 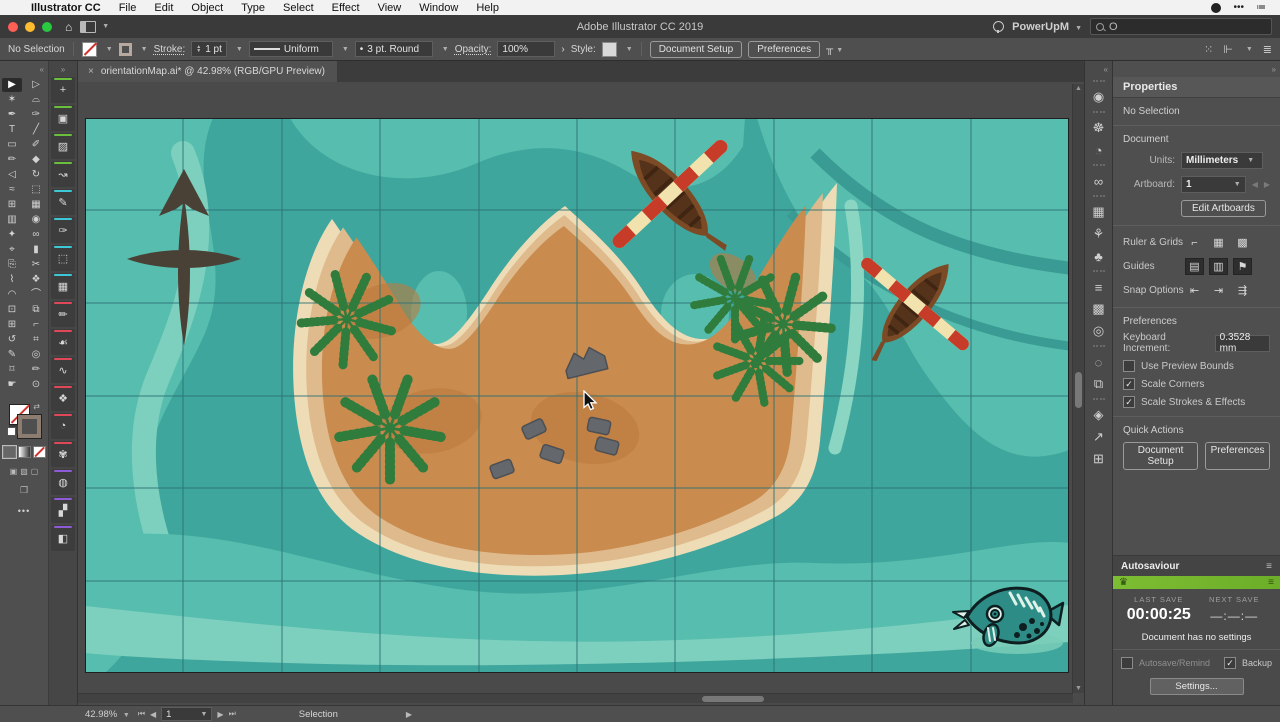 What do you see at coordinates (63, 426) in the screenshot?
I see `custom-tool-13: ◔` at bounding box center [63, 426].